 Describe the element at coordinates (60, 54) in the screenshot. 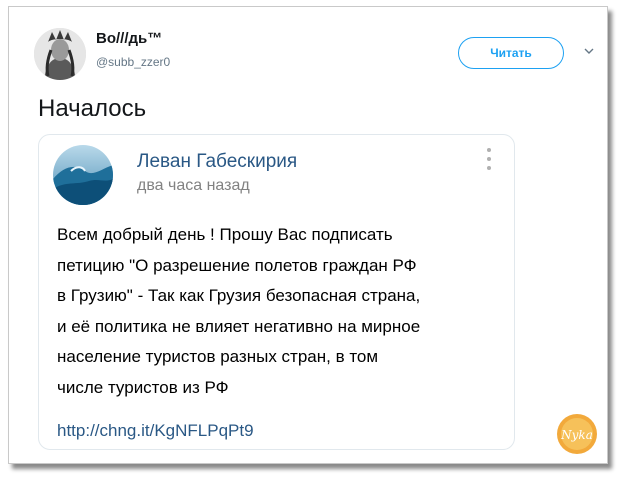

I see `user-avatar` at that location.